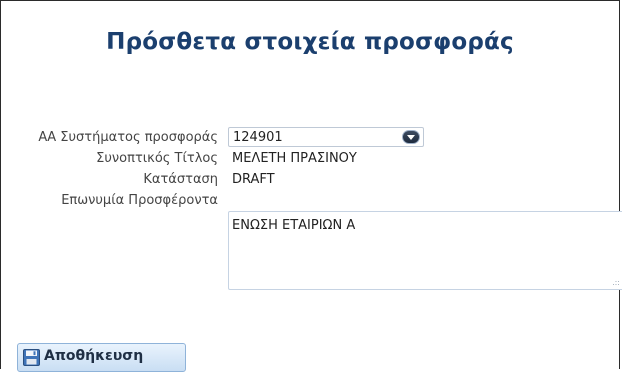  I want to click on resize-grip-icon: .::, so click(616, 283).